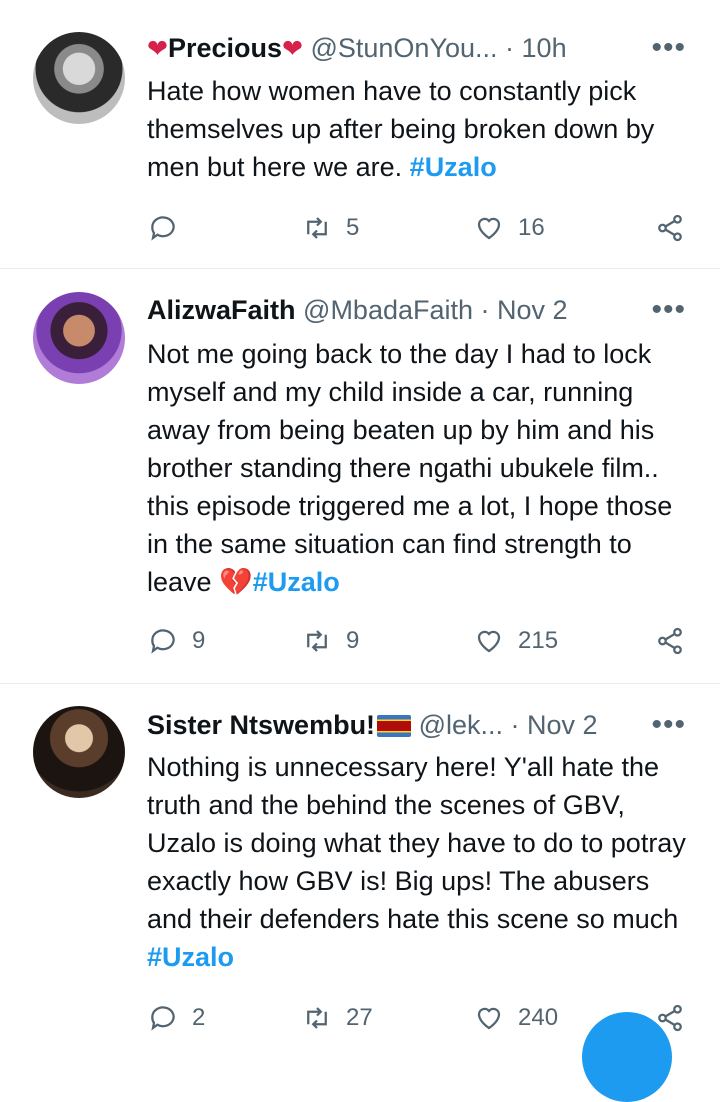 The height and width of the screenshot is (1102, 720). I want to click on display-name: Precious, so click(225, 48).